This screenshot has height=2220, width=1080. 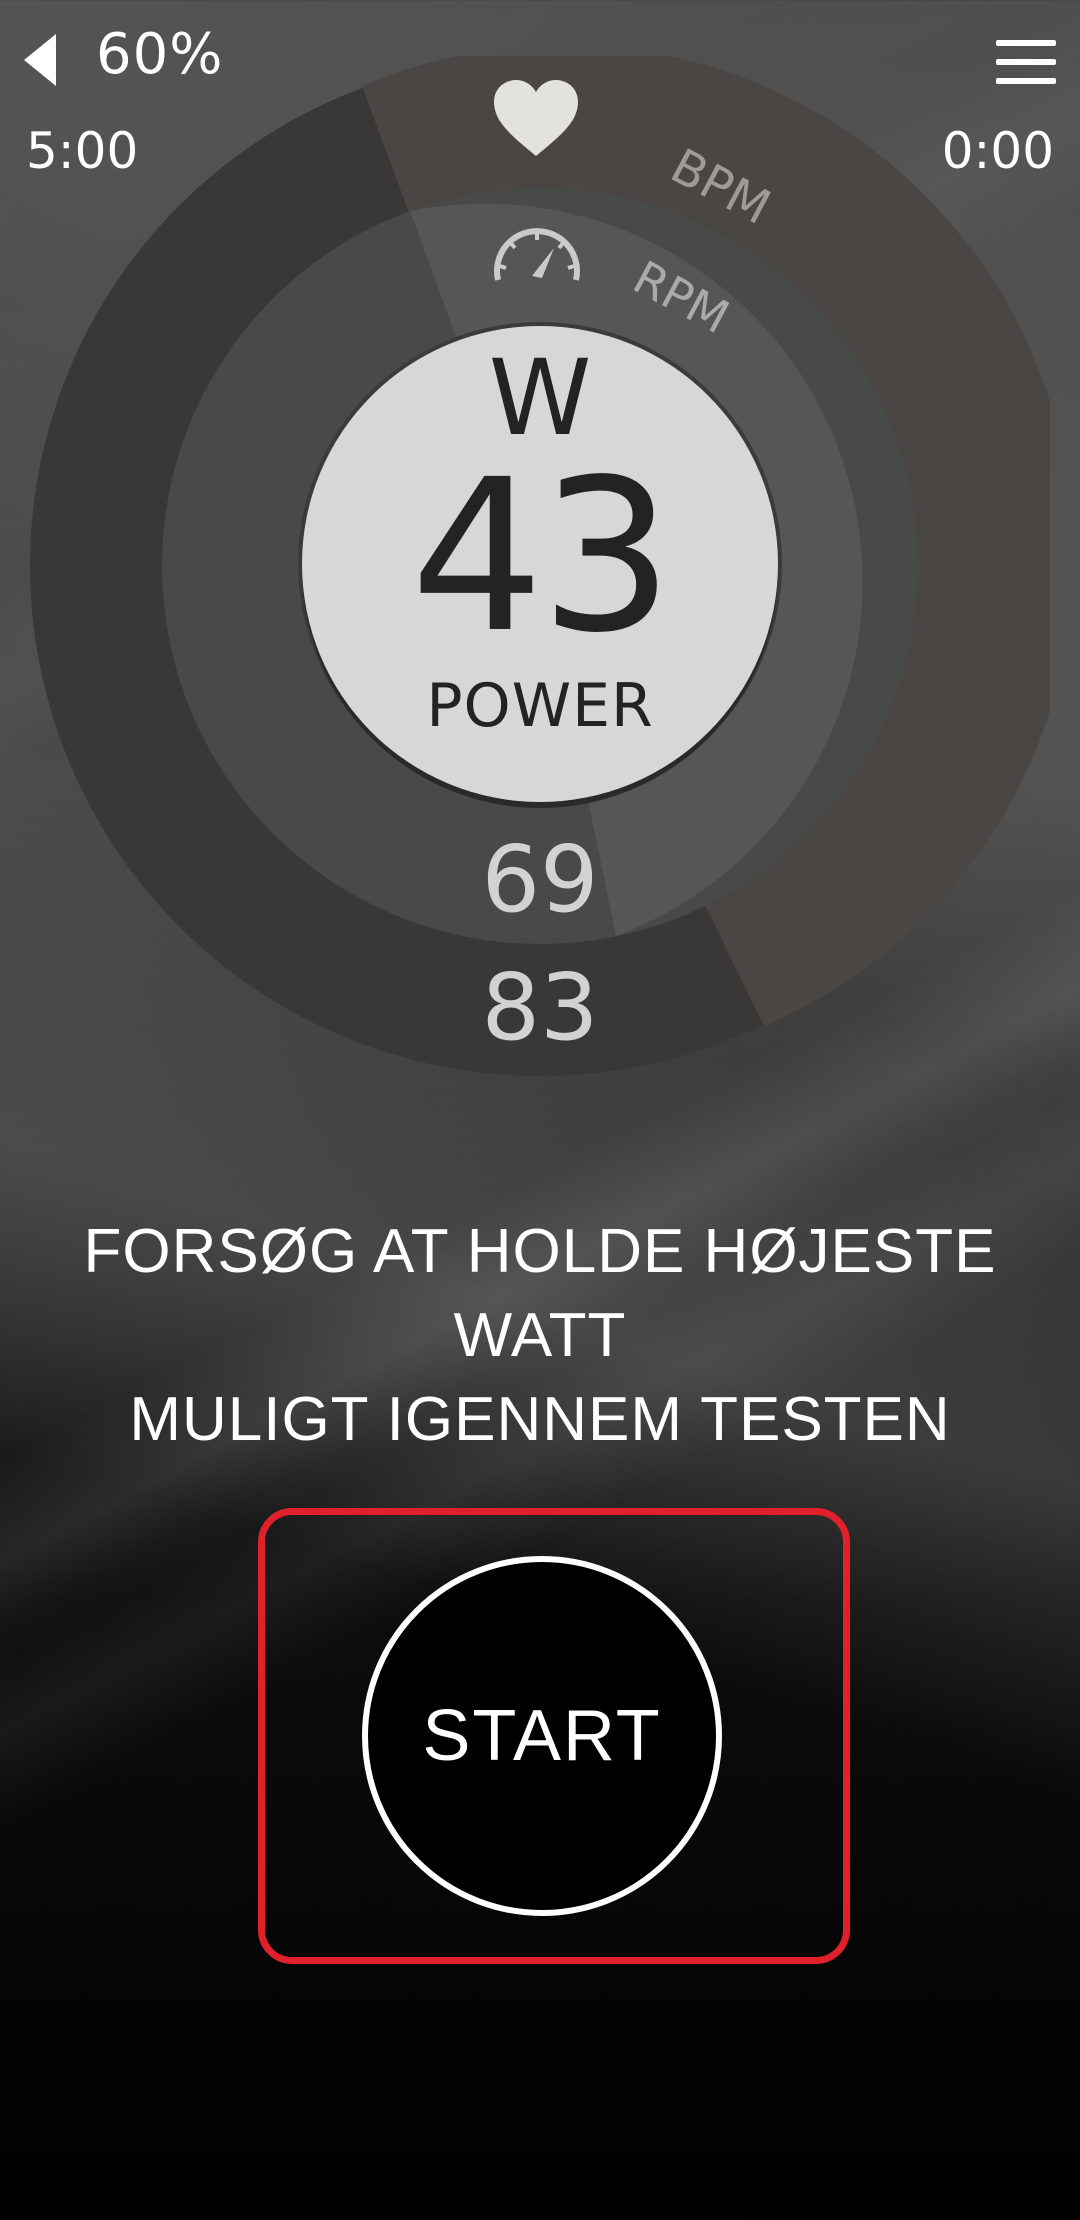 What do you see at coordinates (540, 706) in the screenshot?
I see `power-label: POWER` at bounding box center [540, 706].